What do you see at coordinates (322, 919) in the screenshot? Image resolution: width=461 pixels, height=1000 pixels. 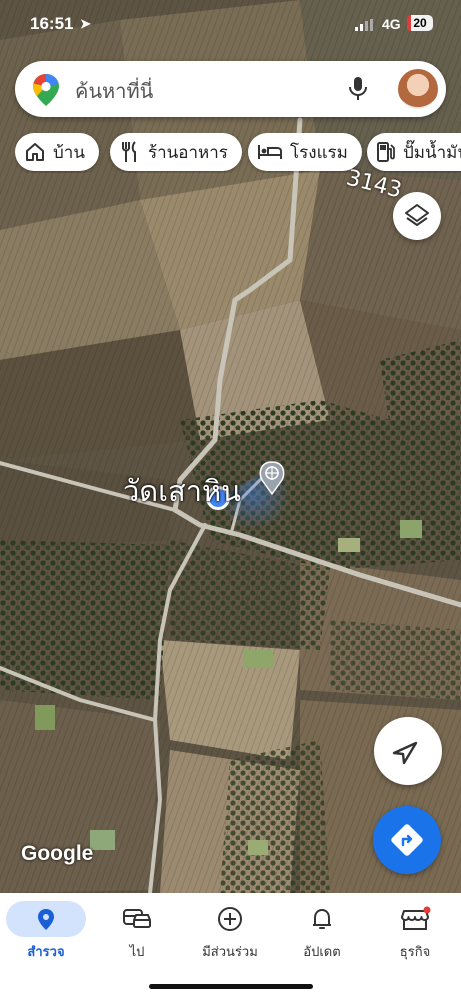 I see `updates-bell-icon` at bounding box center [322, 919].